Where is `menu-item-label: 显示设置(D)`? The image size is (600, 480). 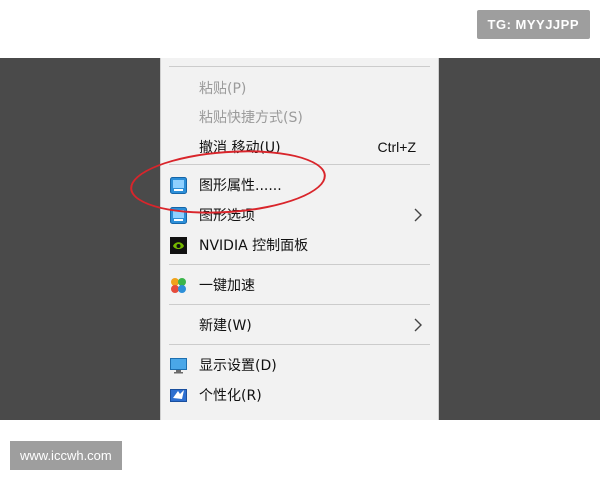
menu-item-label: 显示设置(D) is located at coordinates (238, 366).